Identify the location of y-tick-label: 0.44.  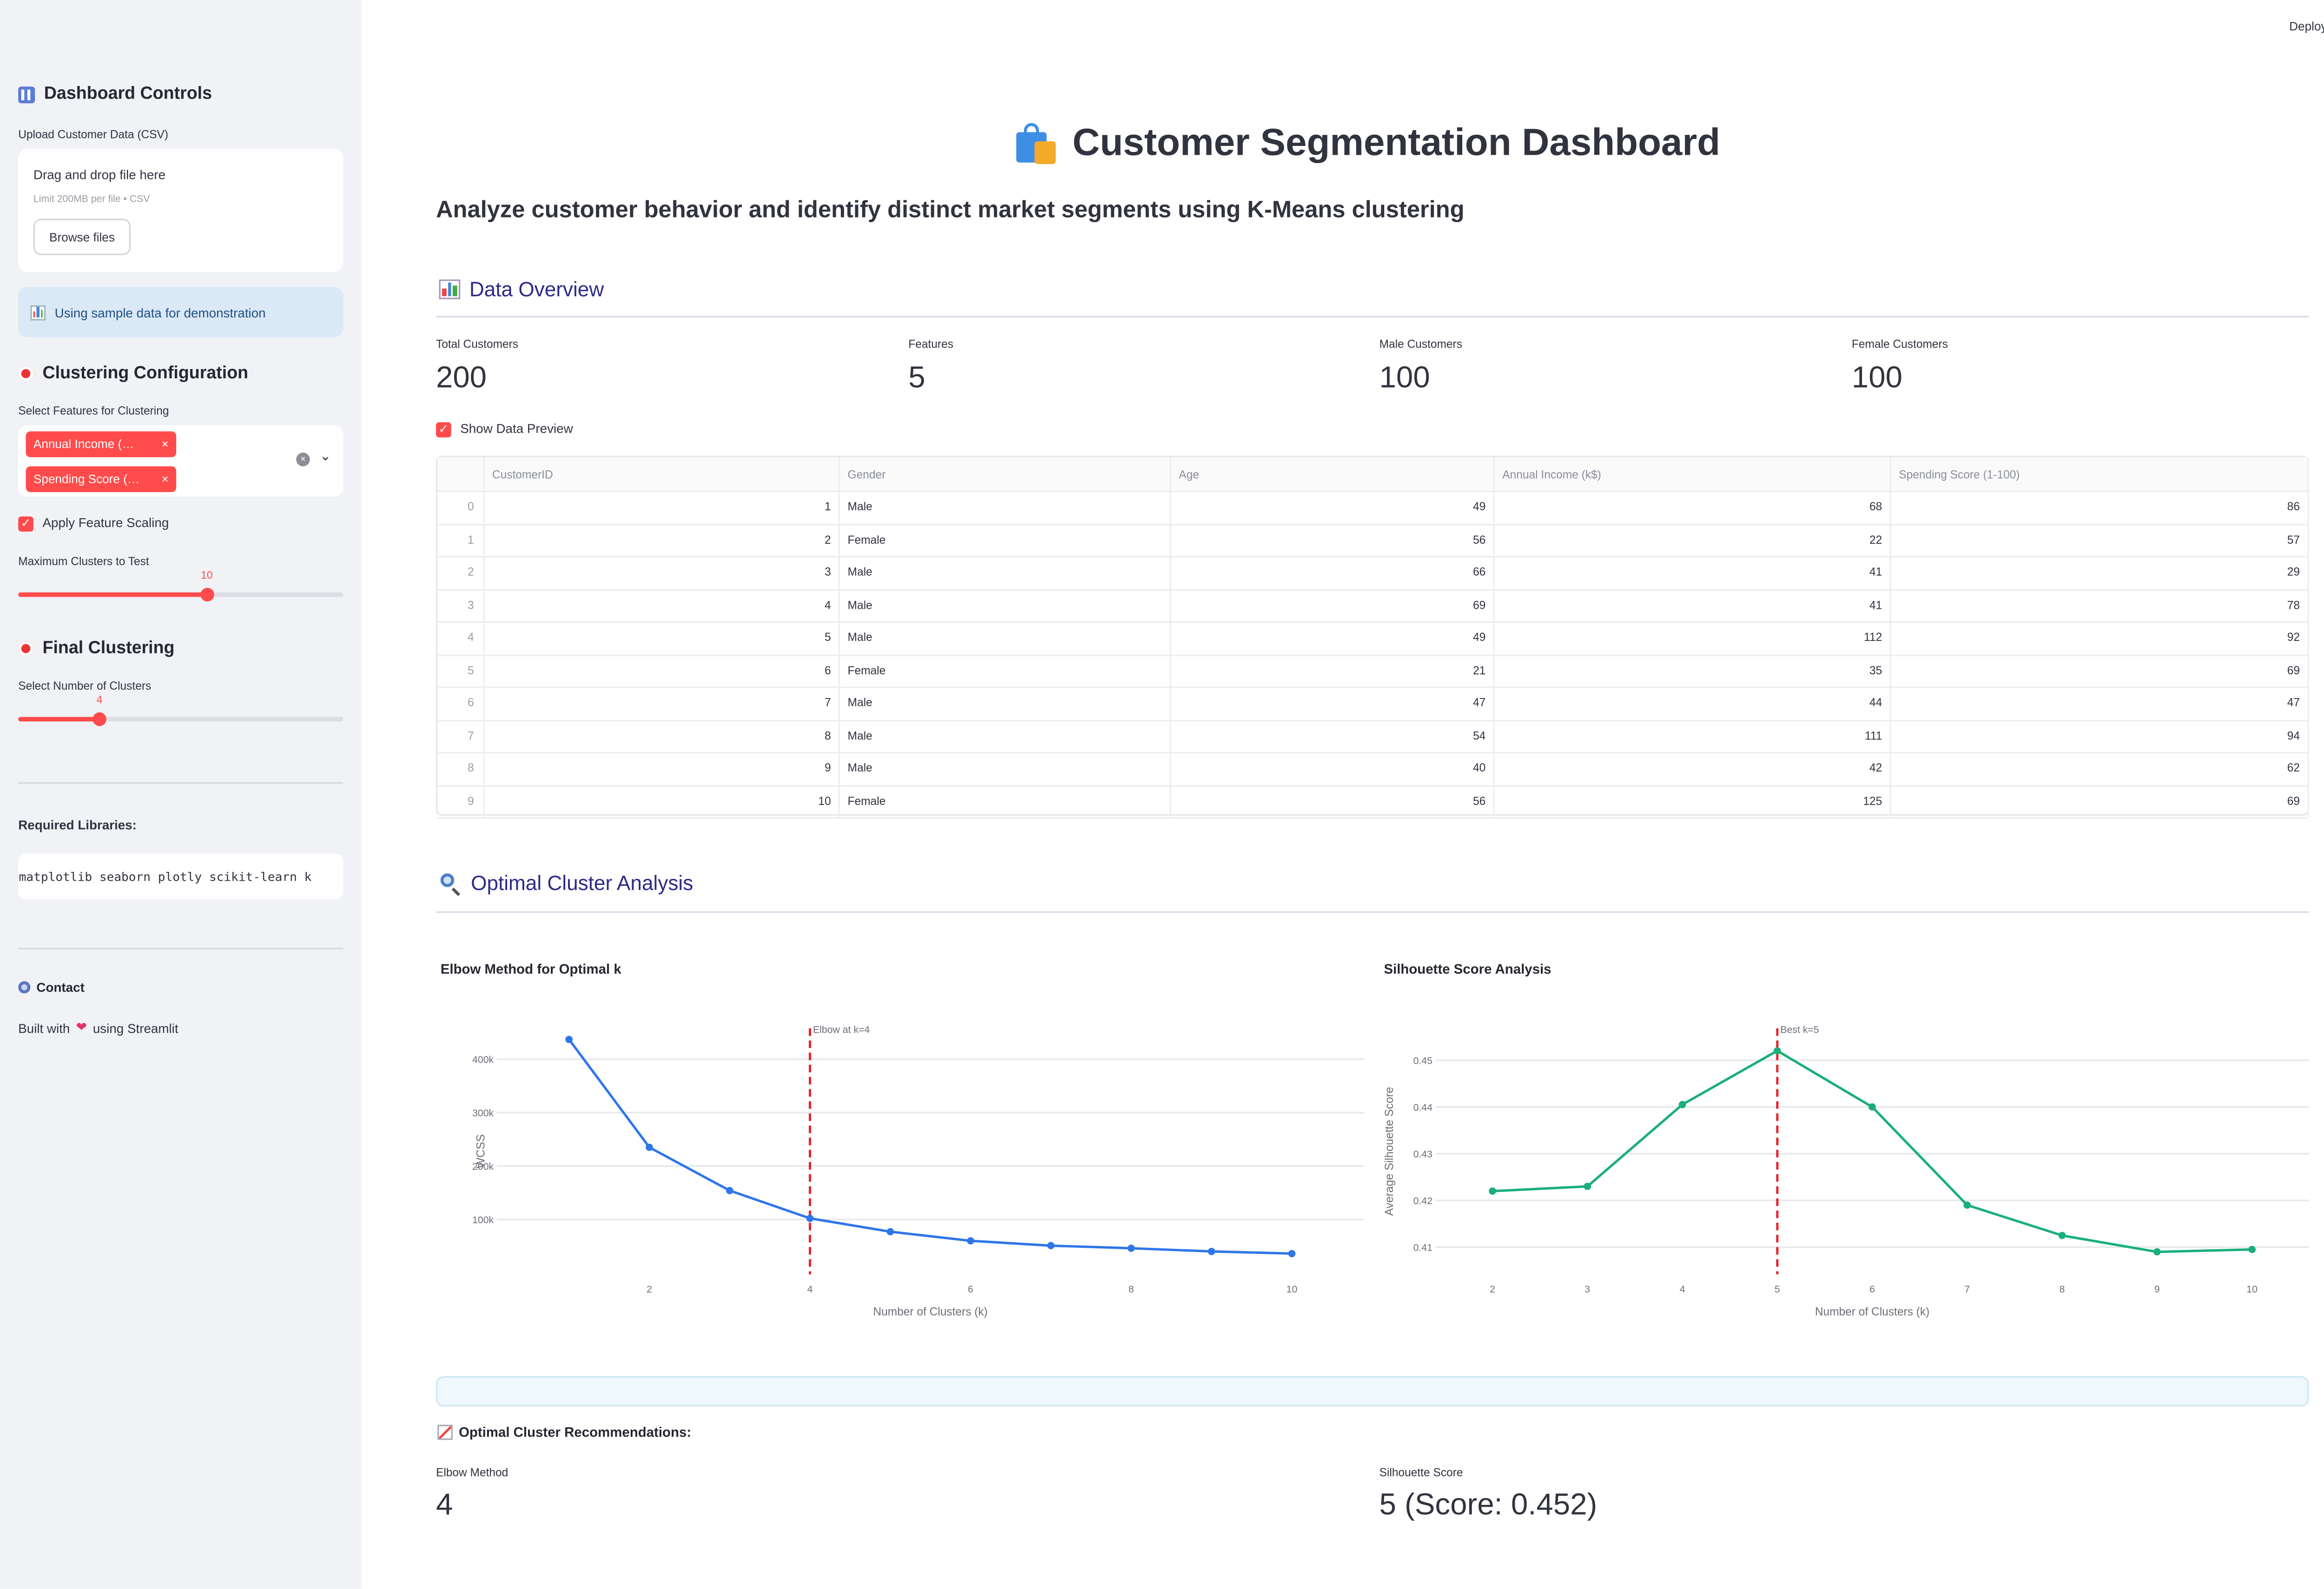
(1423, 1107).